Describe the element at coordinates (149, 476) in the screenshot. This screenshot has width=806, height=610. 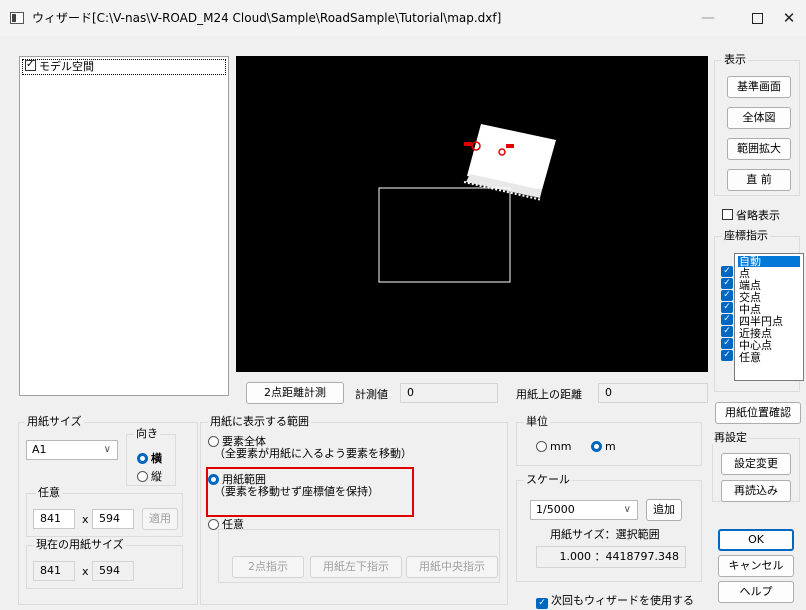
I see `portrait-radio: 縦` at that location.